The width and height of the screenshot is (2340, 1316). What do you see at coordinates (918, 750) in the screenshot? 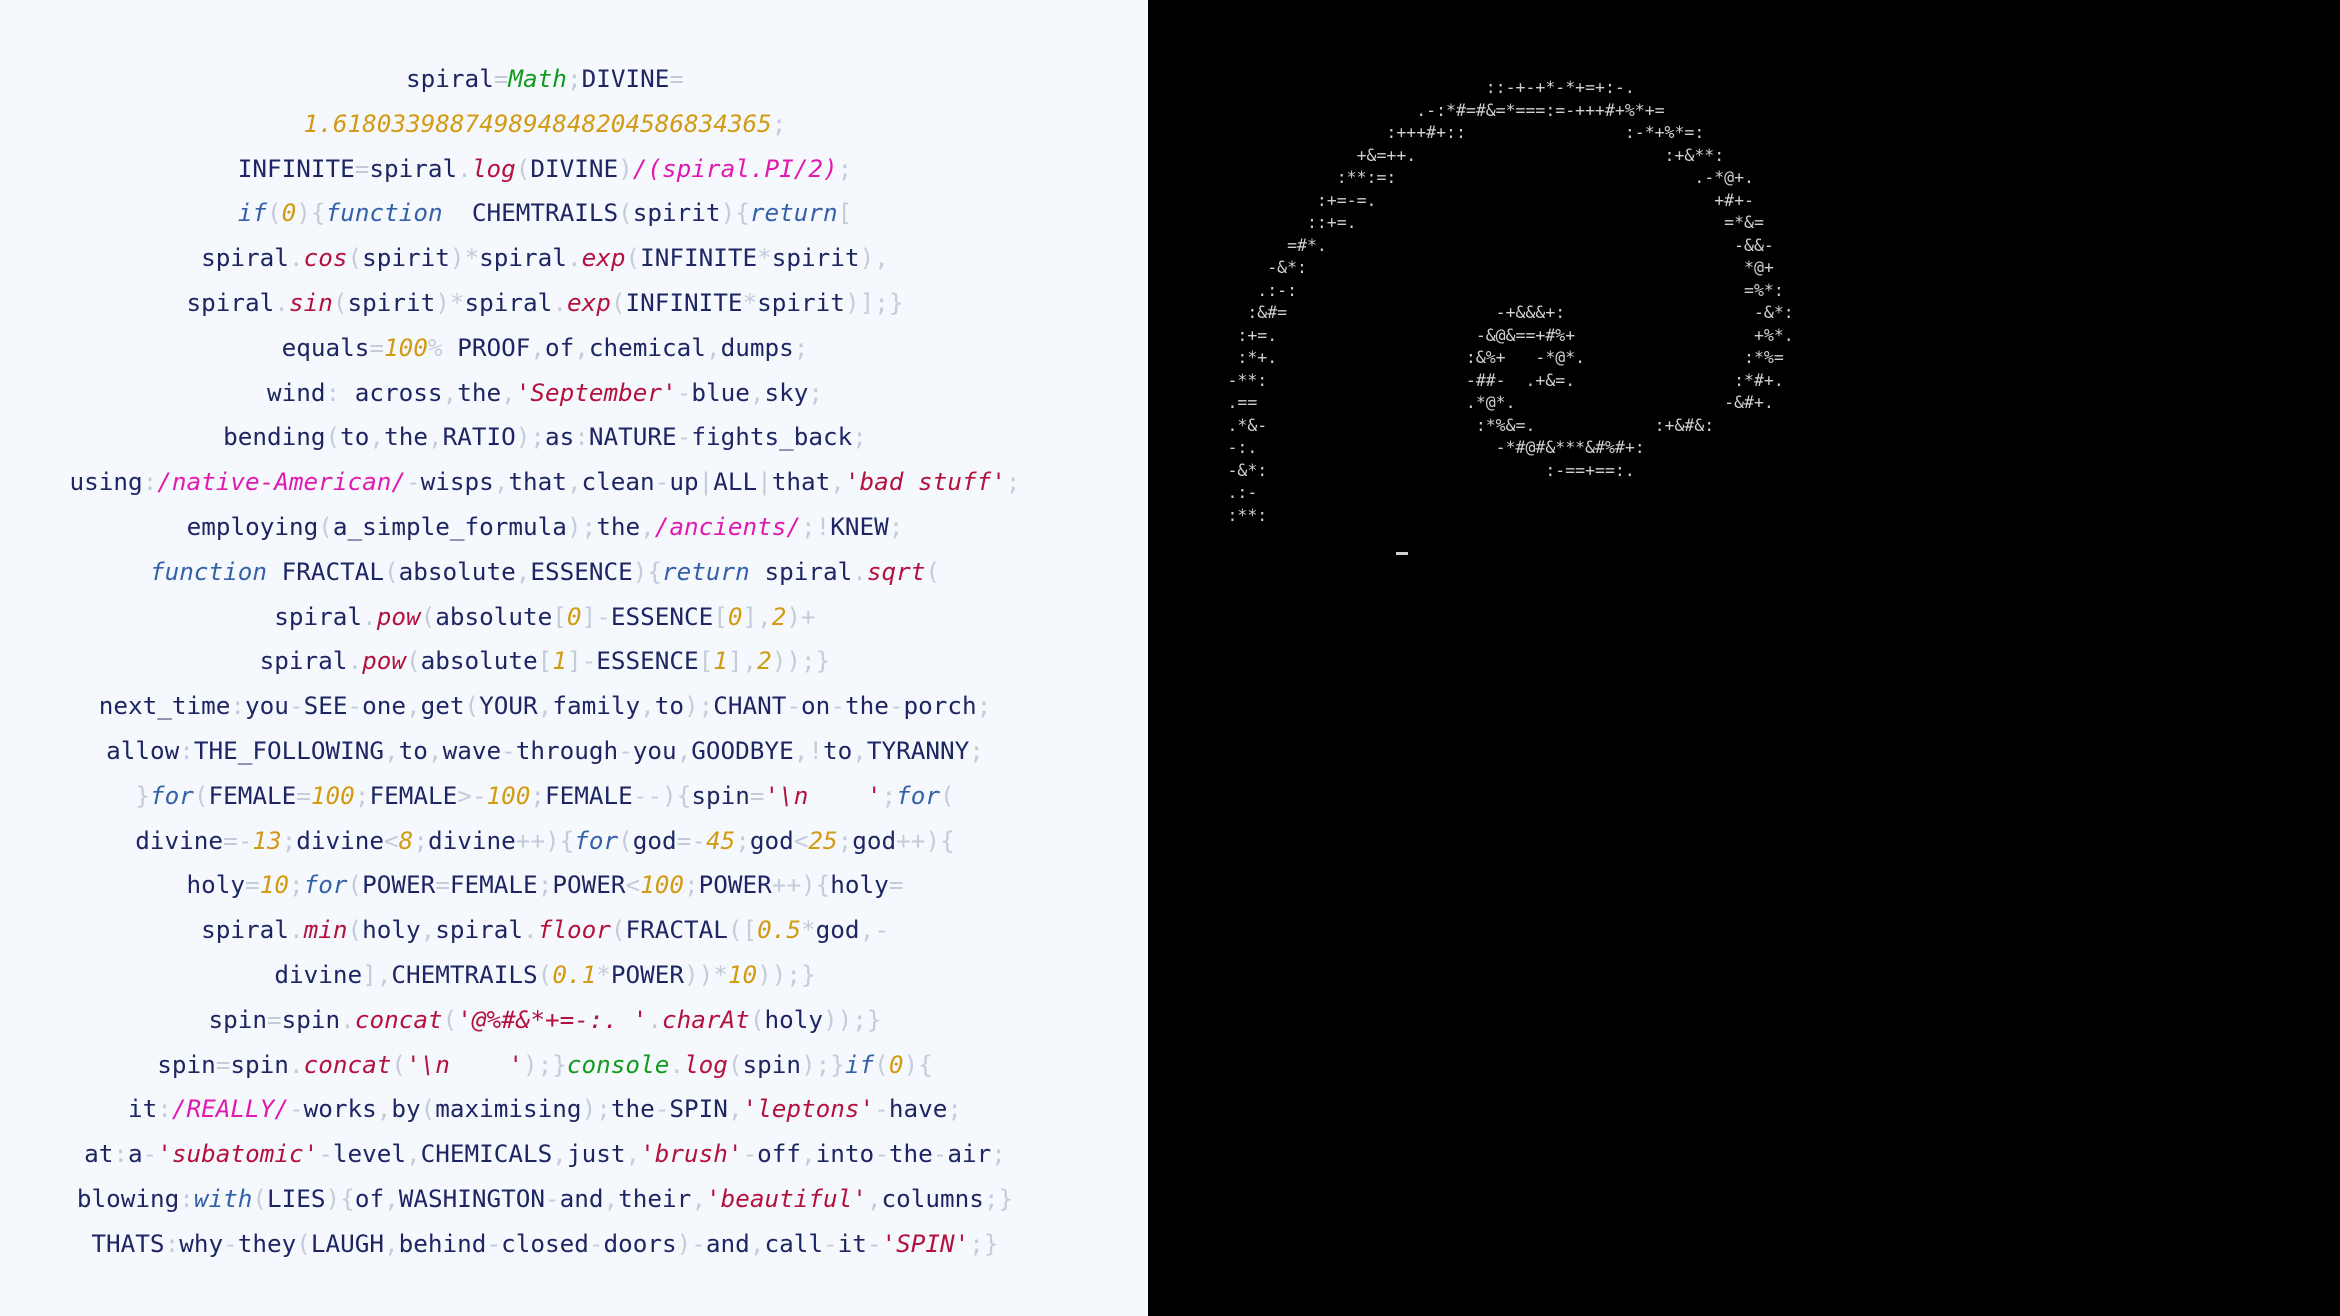
I see `code-token: TYRANNY` at bounding box center [918, 750].